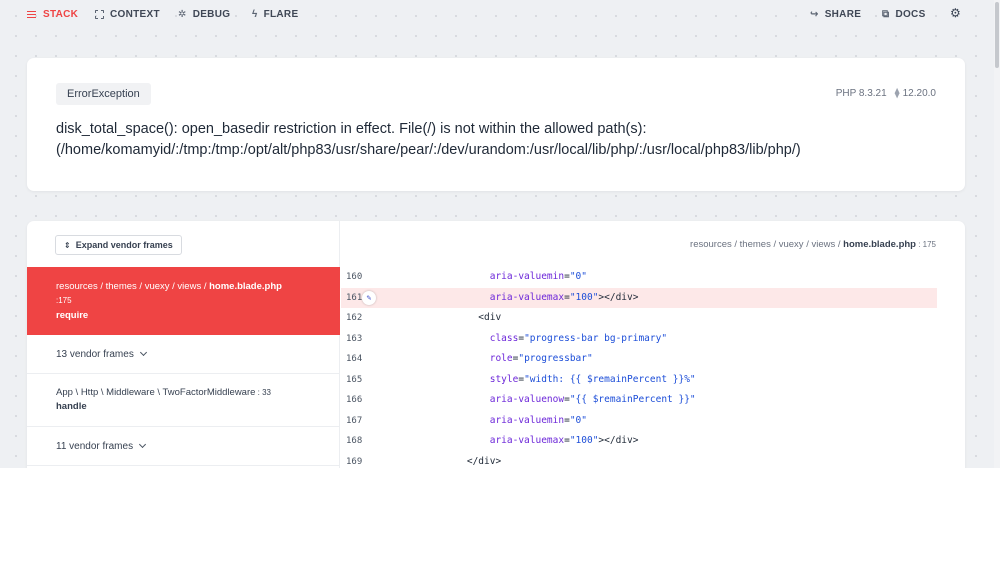  Describe the element at coordinates (67, 245) in the screenshot. I see `expand-icon: ⇕` at that location.